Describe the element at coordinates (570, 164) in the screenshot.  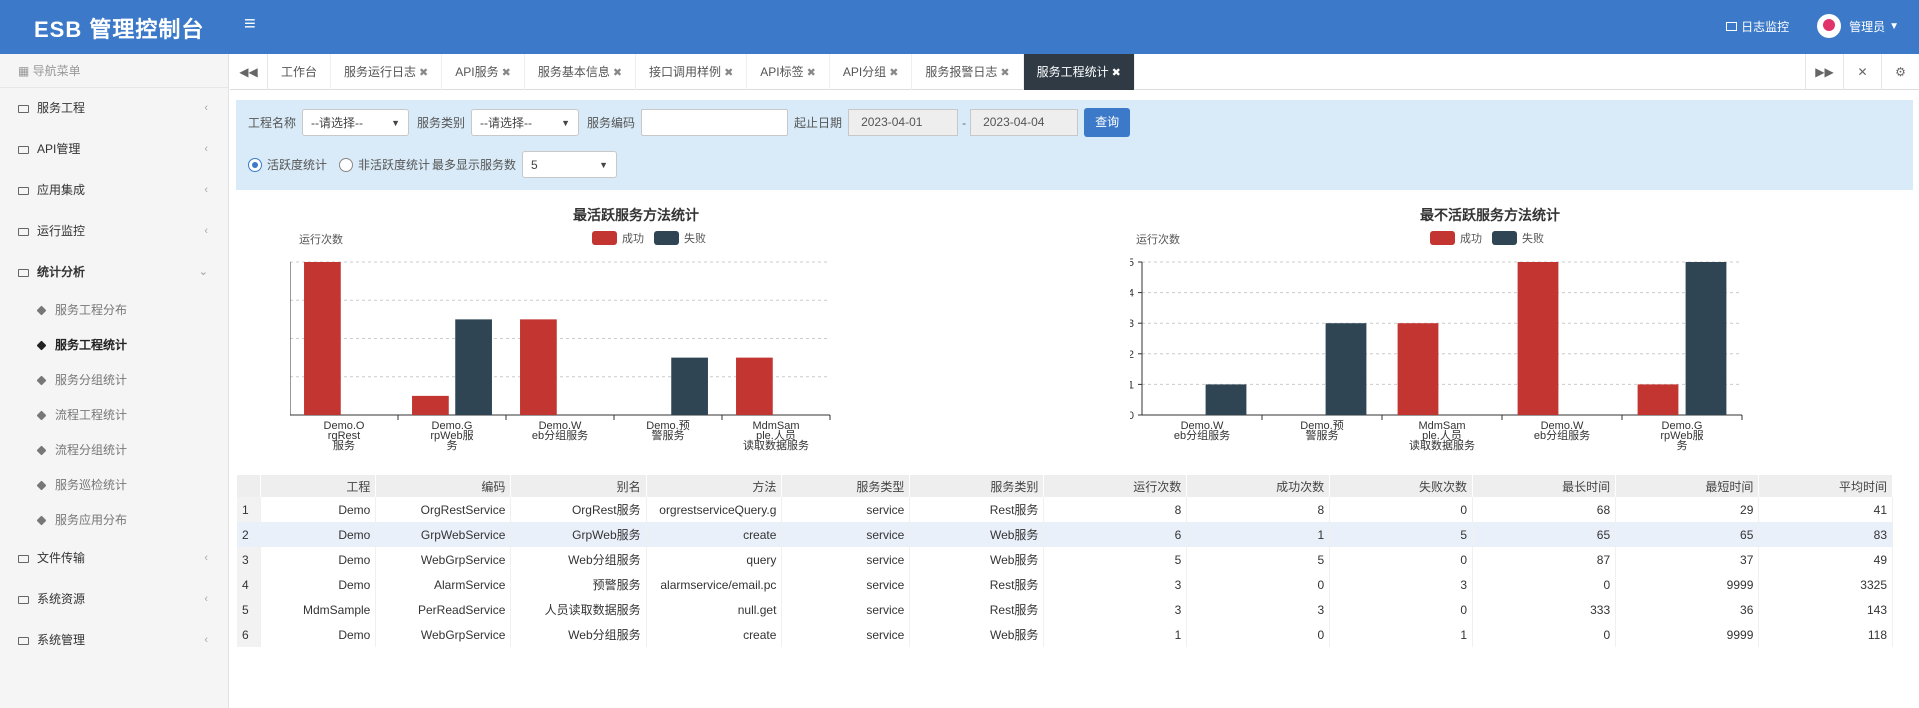
I see `max-count-select: 5 ▼` at that location.